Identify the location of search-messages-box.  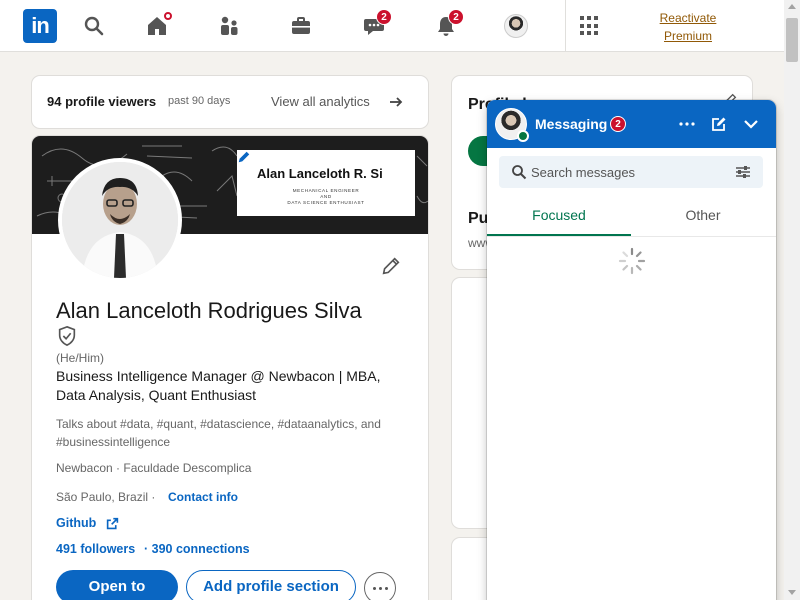
(631, 172).